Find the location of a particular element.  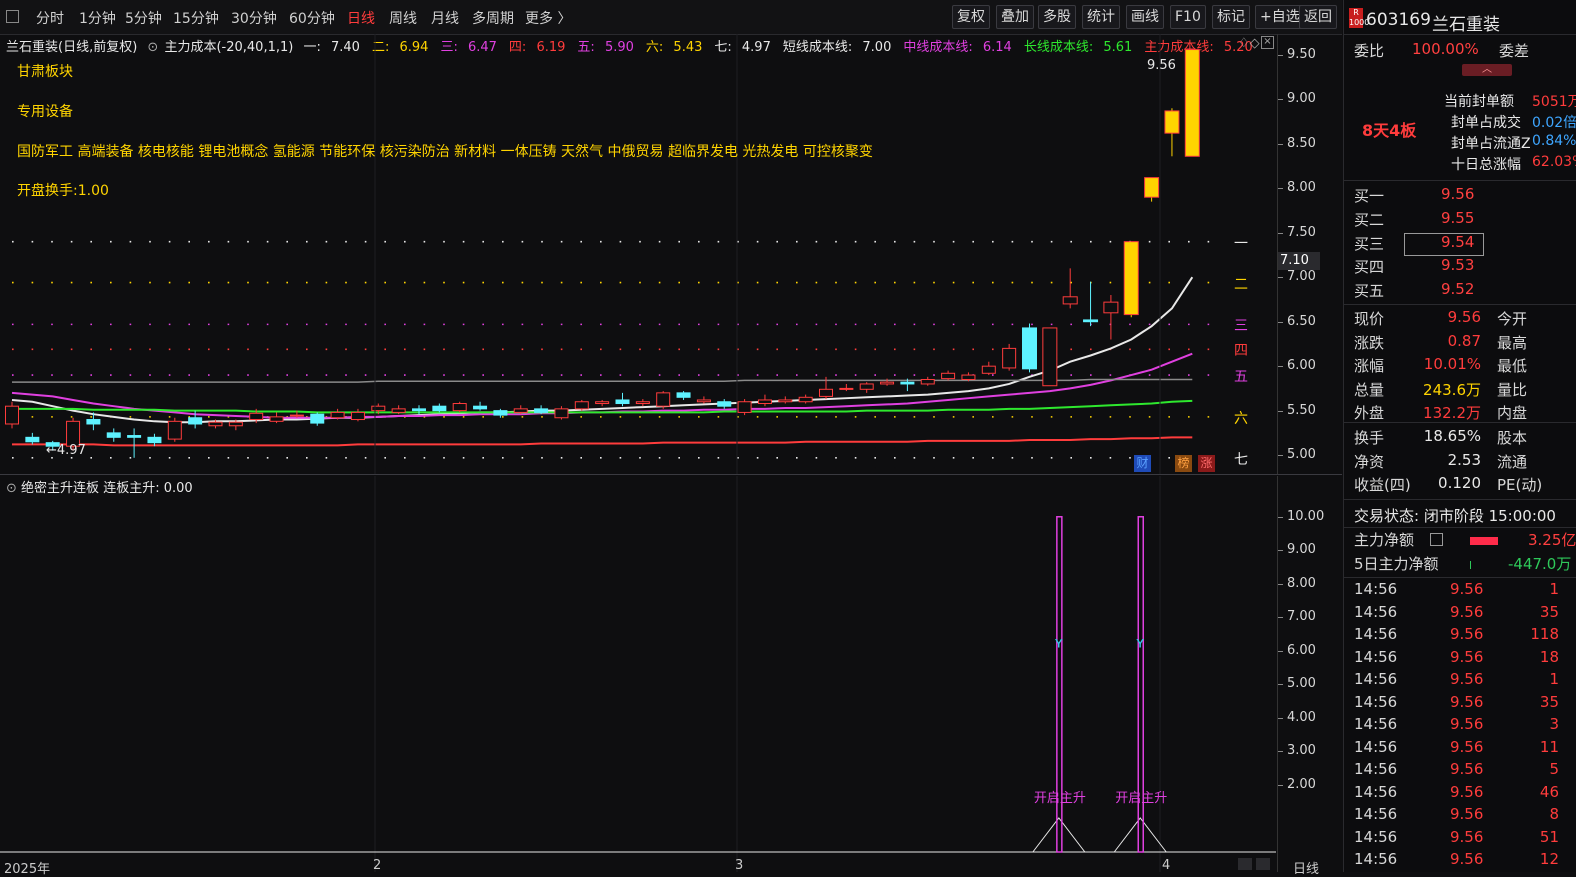

period-tab-8: 月线 is located at coordinates (445, 18).